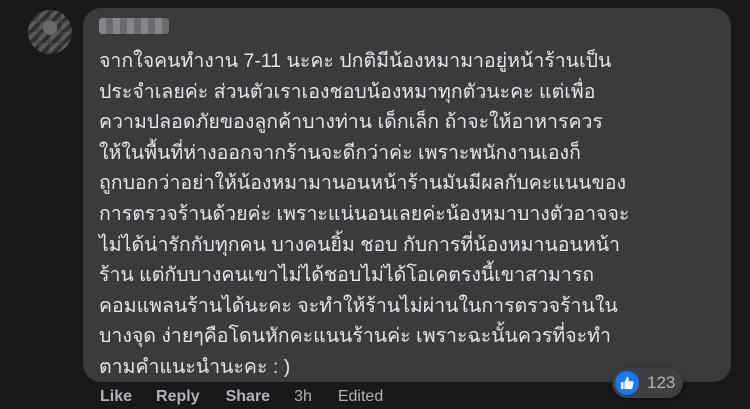 Image resolution: width=750 pixels, height=409 pixels. Describe the element at coordinates (248, 397) in the screenshot. I see `share-button: Share` at that location.